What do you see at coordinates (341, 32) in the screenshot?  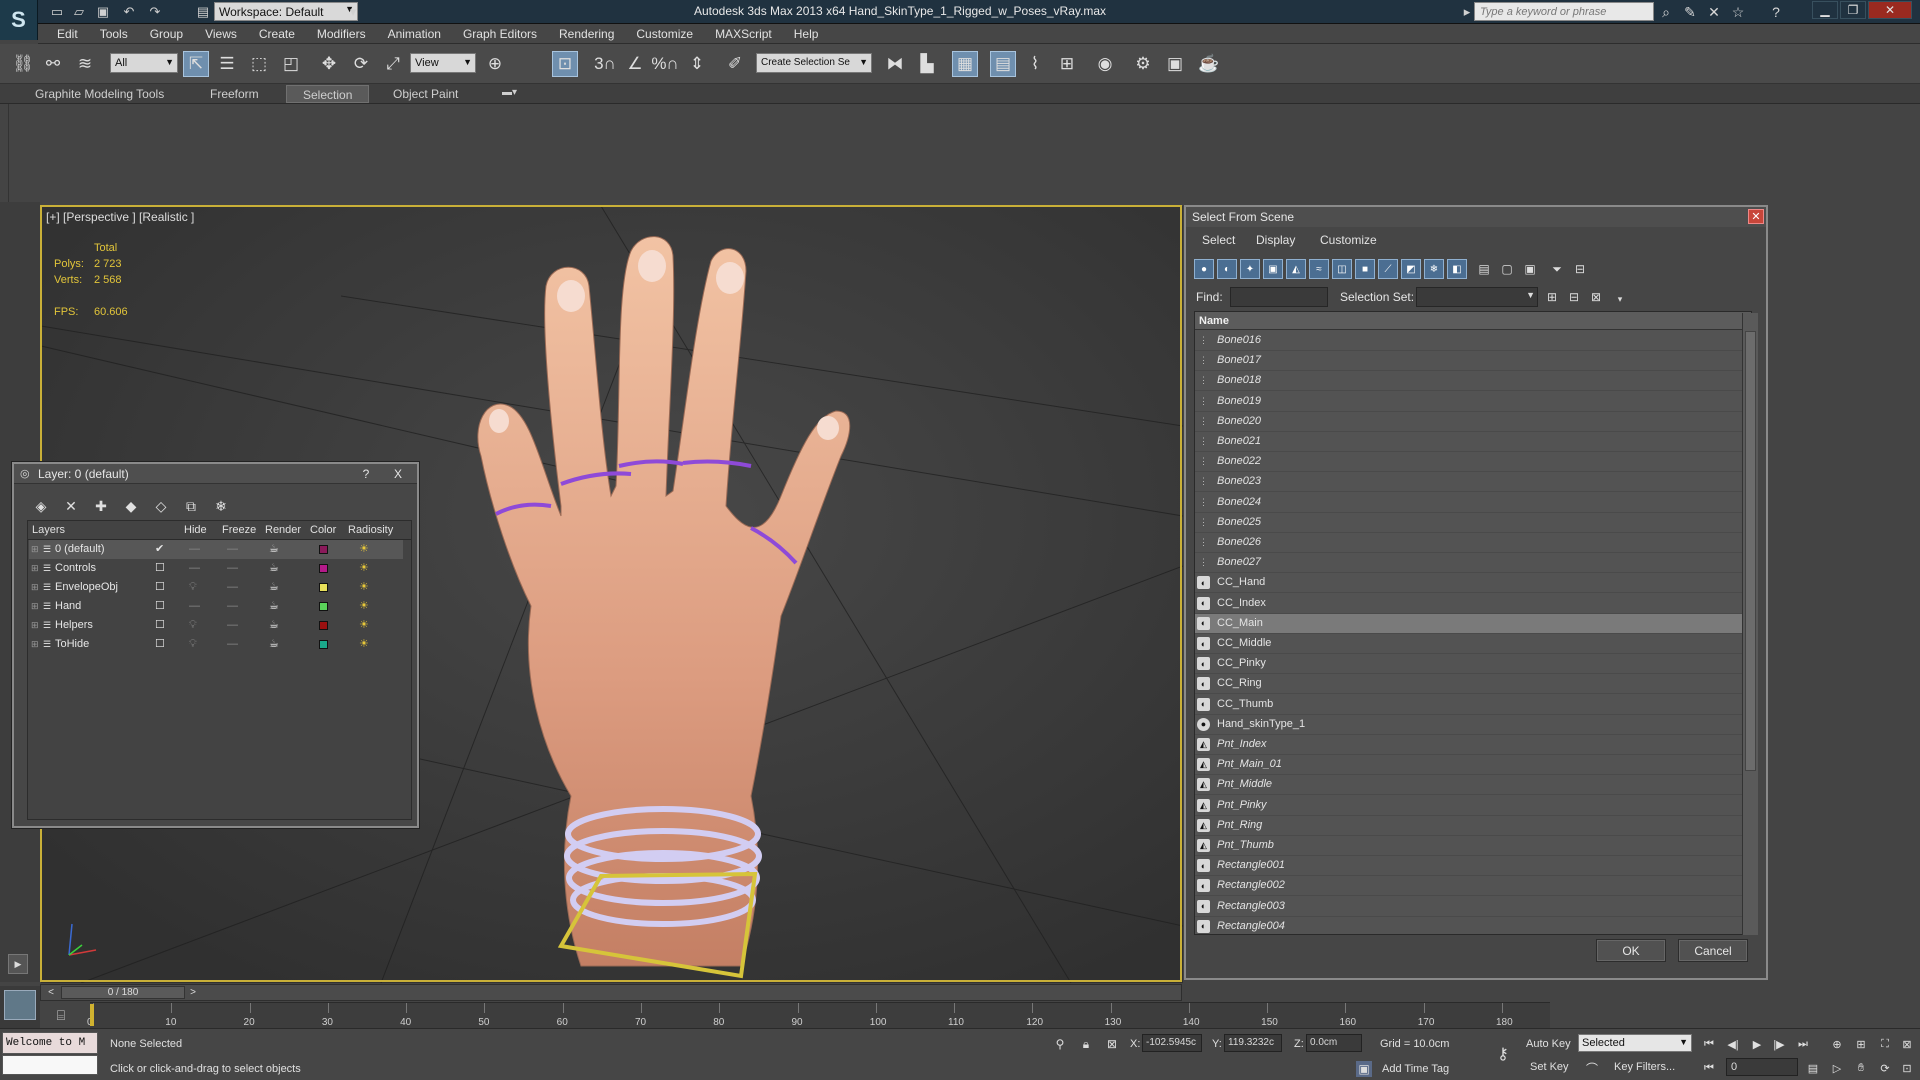 I see `menu-modifiers: Modifiers` at bounding box center [341, 32].